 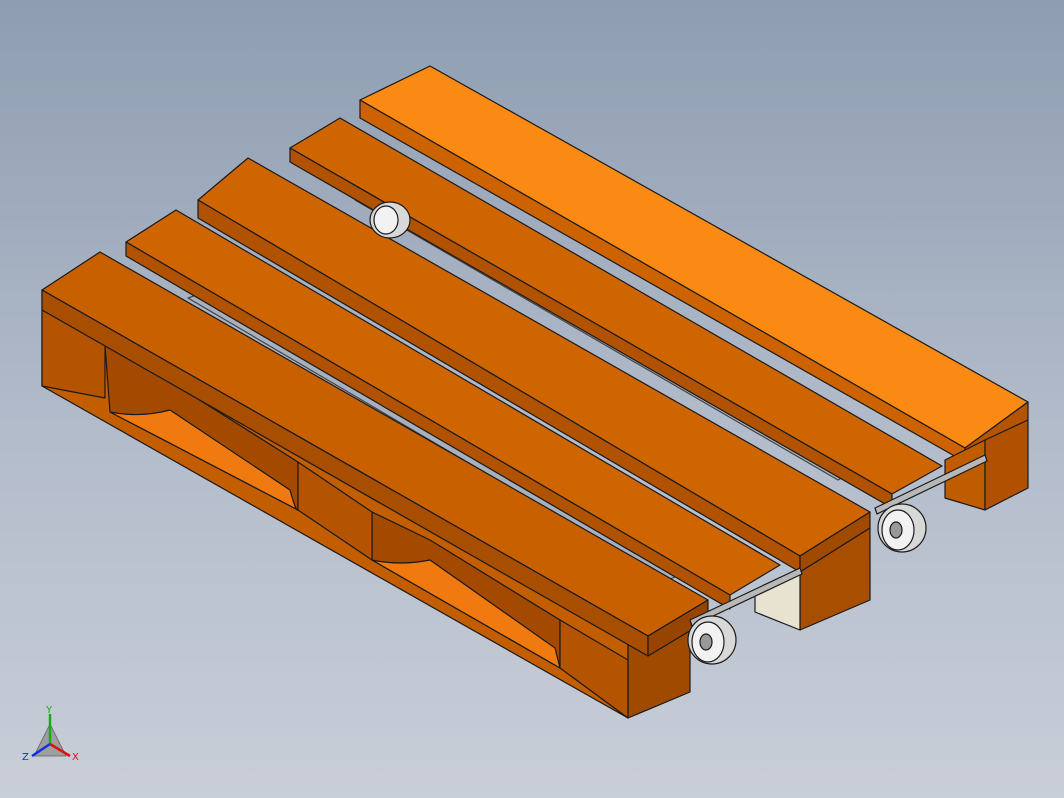 I want to click on wheel-back, so click(x=902, y=528).